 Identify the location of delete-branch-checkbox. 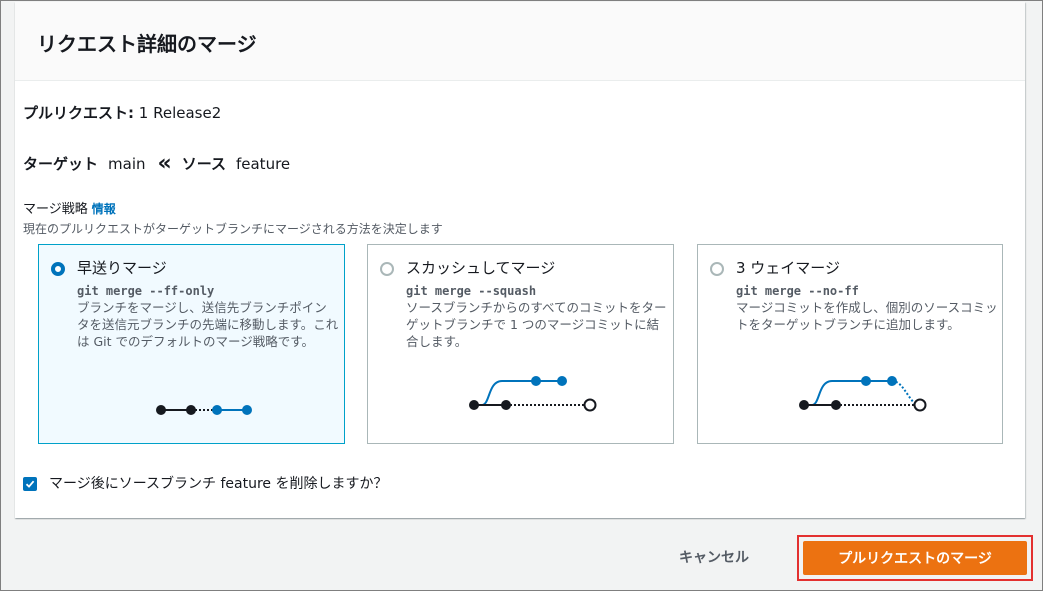
(30, 484).